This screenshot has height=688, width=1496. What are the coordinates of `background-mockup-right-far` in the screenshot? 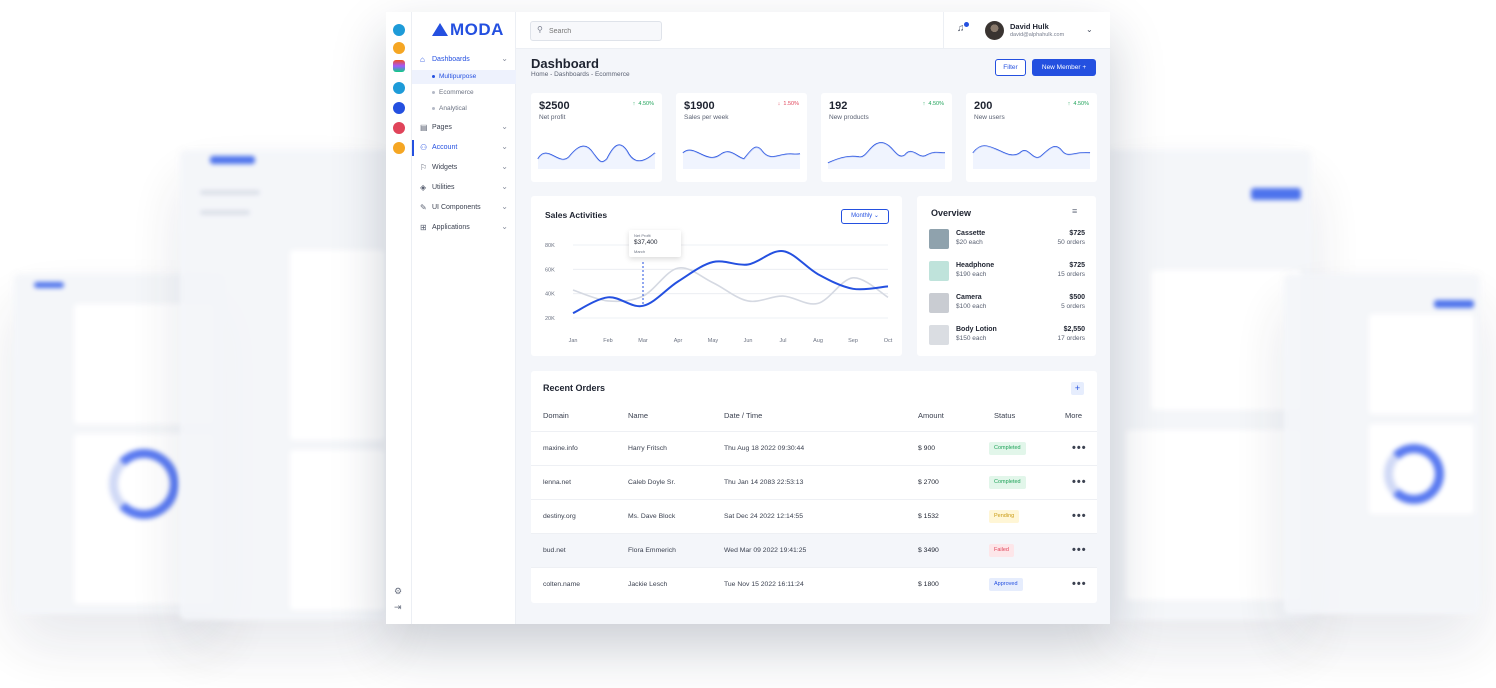 It's located at (1382, 444).